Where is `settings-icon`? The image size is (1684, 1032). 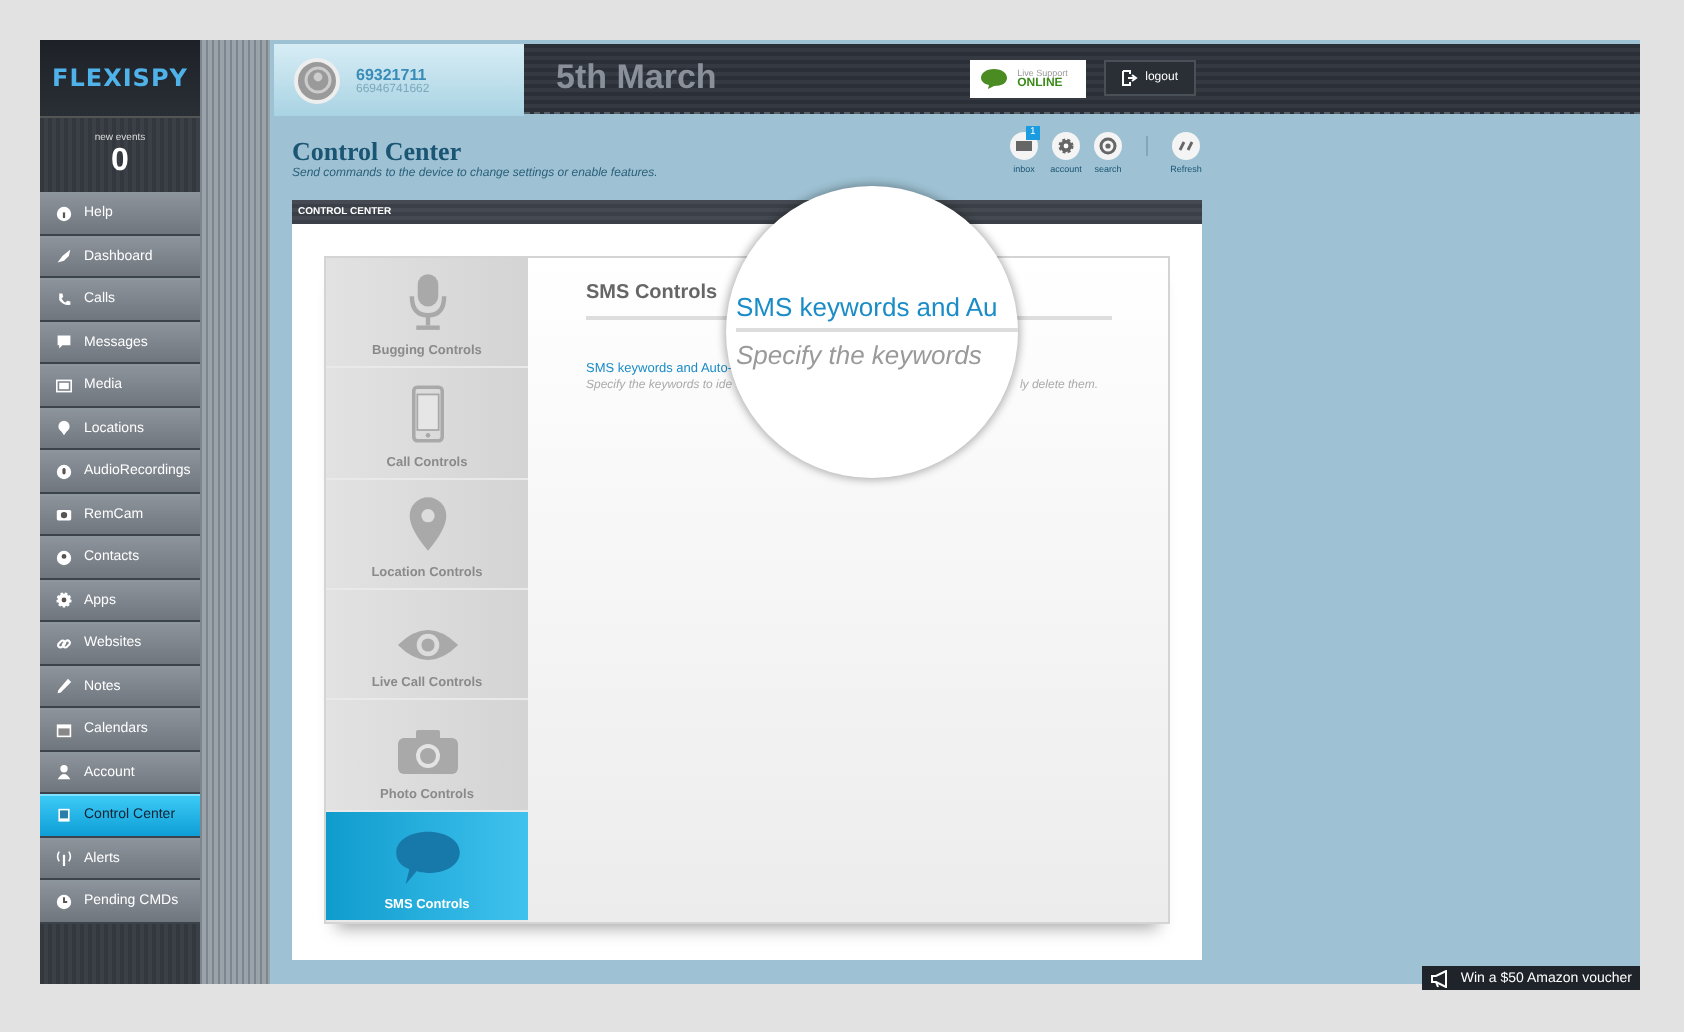
settings-icon is located at coordinates (1066, 146).